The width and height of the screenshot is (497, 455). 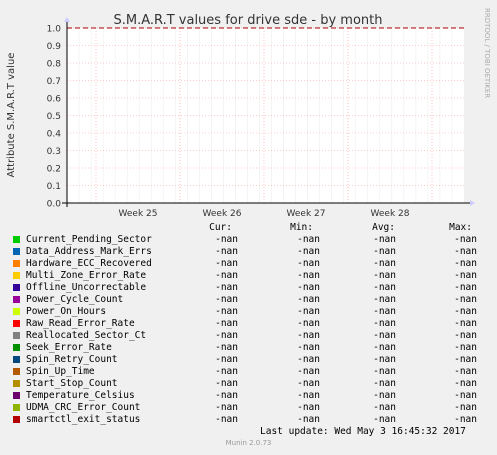 What do you see at coordinates (248, 264) in the screenshot?
I see `legend-item: Hardware_ECC_Recovered -nan -nan -nan -nan` at bounding box center [248, 264].